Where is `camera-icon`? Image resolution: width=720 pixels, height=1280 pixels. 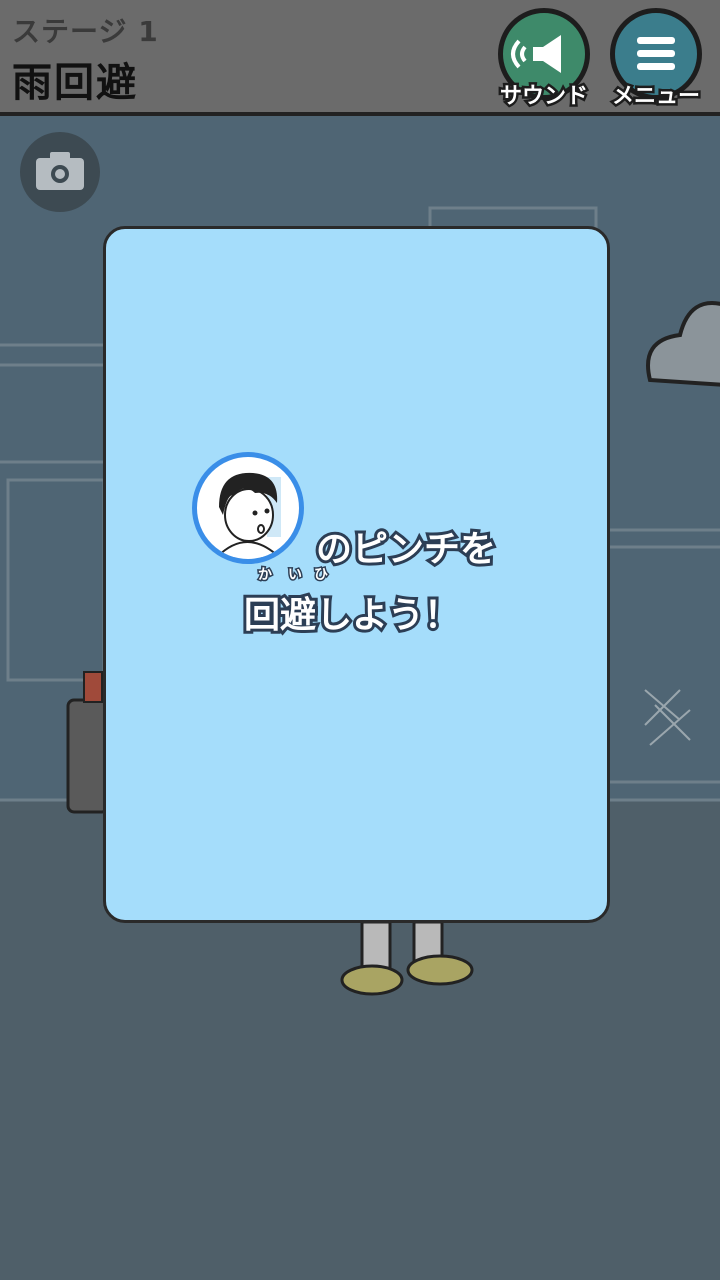
camera-icon is located at coordinates (60, 171).